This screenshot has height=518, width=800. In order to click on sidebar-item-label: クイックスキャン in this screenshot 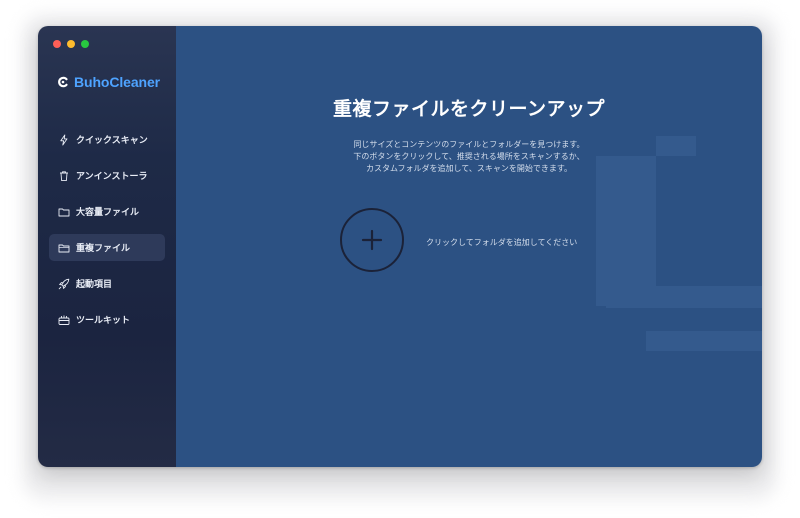, I will do `click(112, 141)`.